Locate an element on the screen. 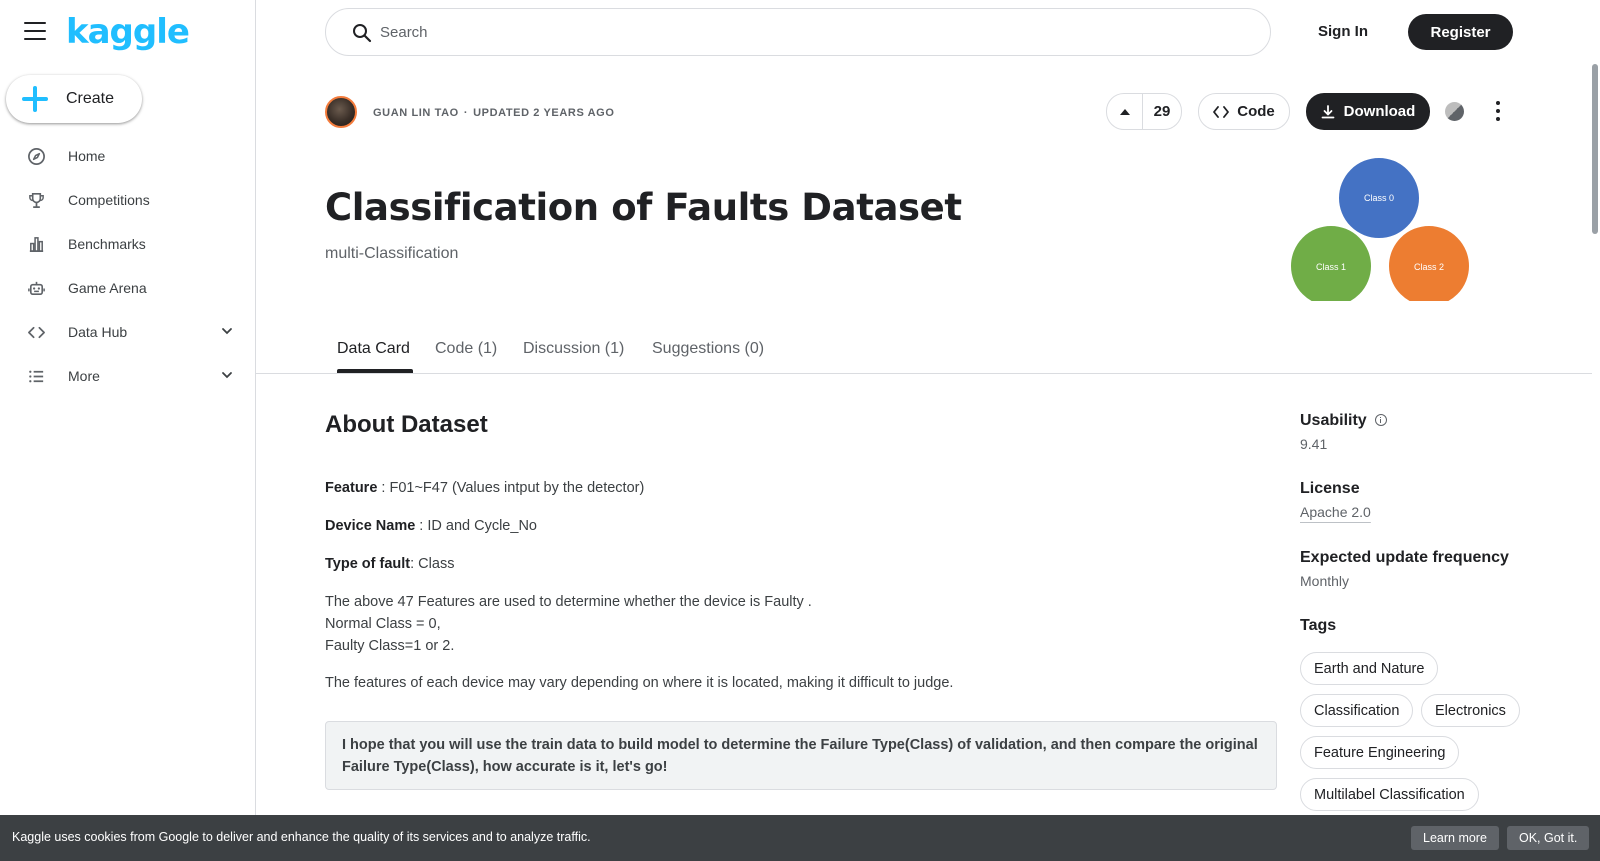 This screenshot has width=1600, height=861. frequency-heading: Expected update frequency is located at coordinates (1404, 557).